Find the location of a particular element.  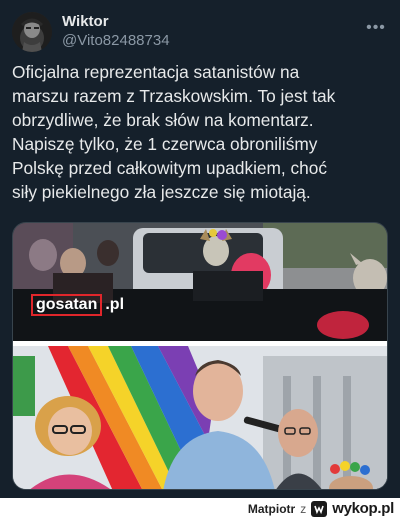

more-options-button: ••• is located at coordinates (376, 28).